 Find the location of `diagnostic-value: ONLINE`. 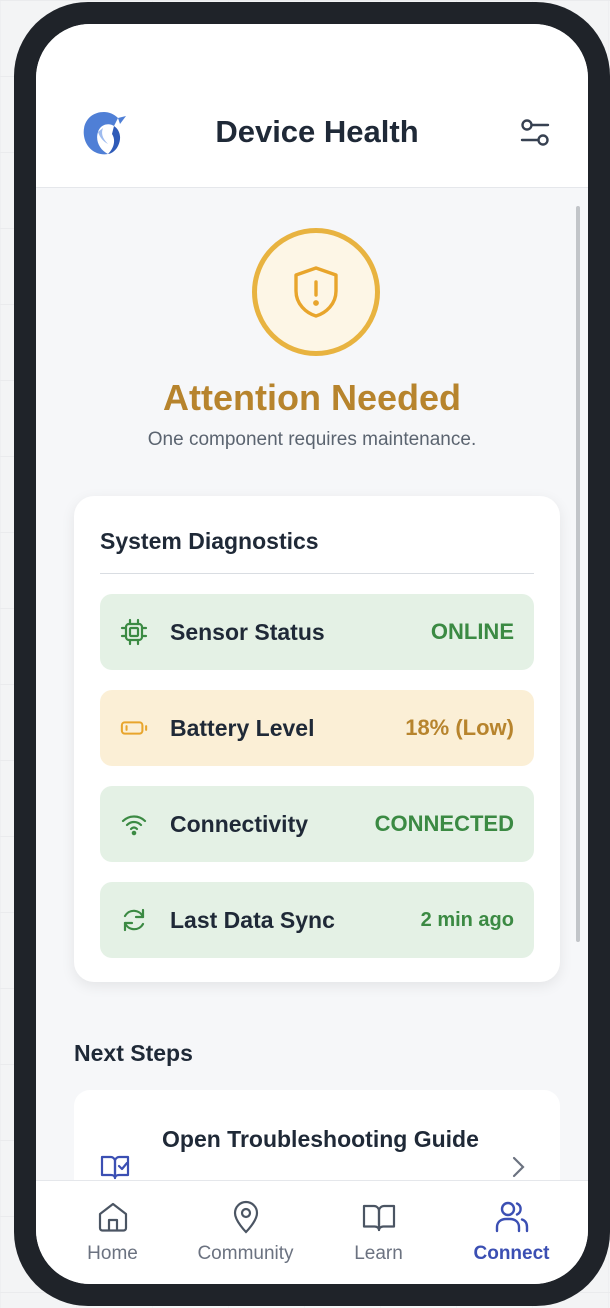

diagnostic-value: ONLINE is located at coordinates (472, 631).